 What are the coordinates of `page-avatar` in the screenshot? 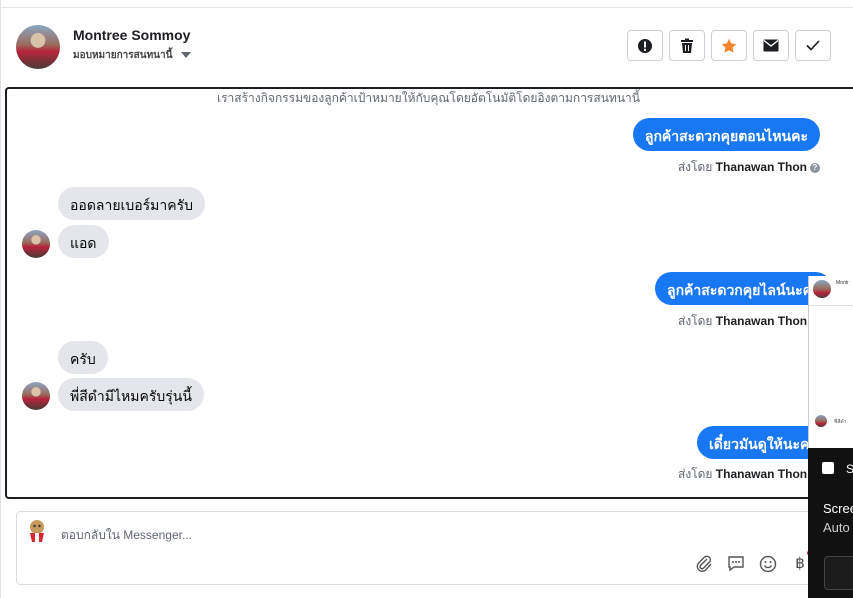 It's located at (37, 531).